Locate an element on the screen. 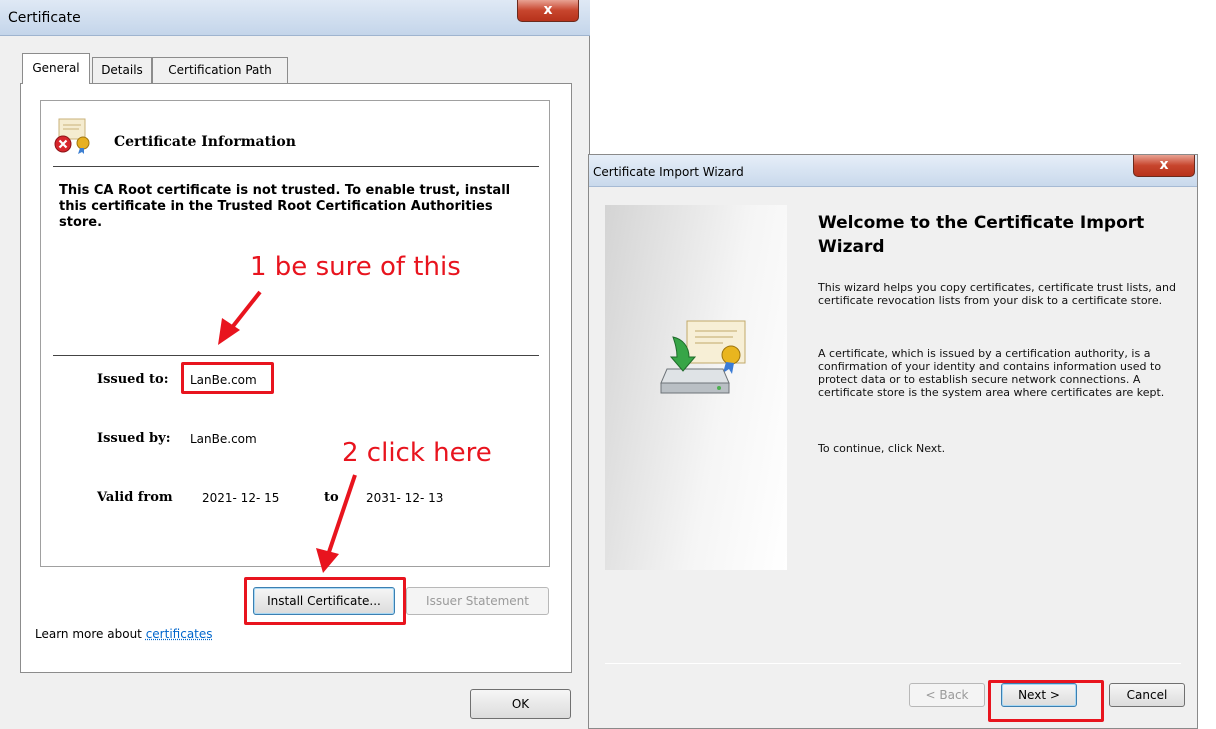  certificate-error-icon is located at coordinates (72, 136).